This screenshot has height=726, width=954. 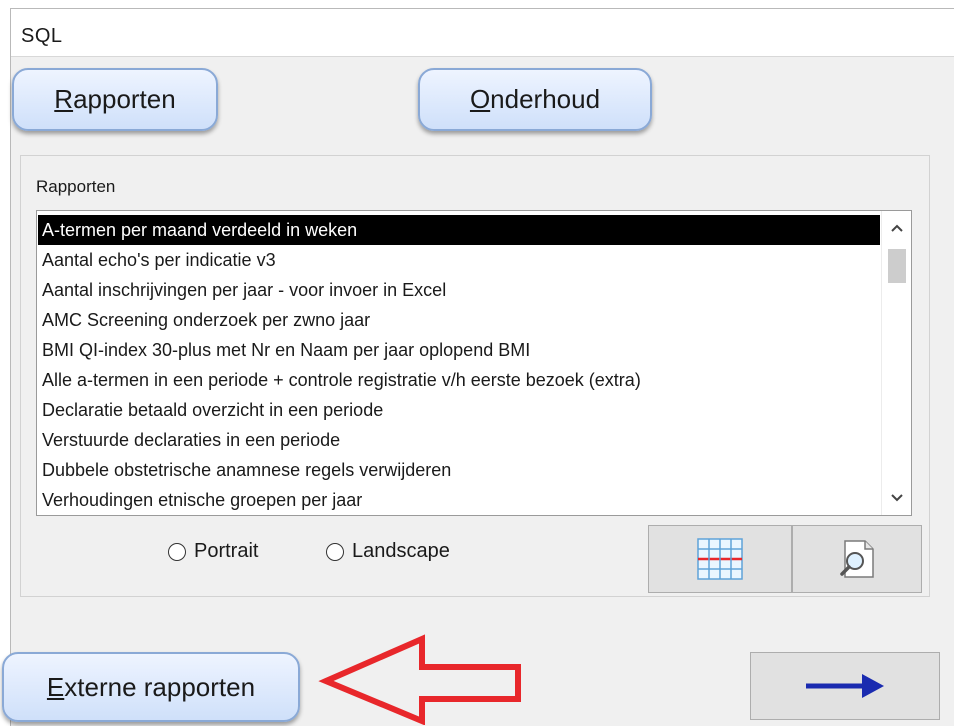 I want to click on title-bar: SQL, so click(x=482, y=33).